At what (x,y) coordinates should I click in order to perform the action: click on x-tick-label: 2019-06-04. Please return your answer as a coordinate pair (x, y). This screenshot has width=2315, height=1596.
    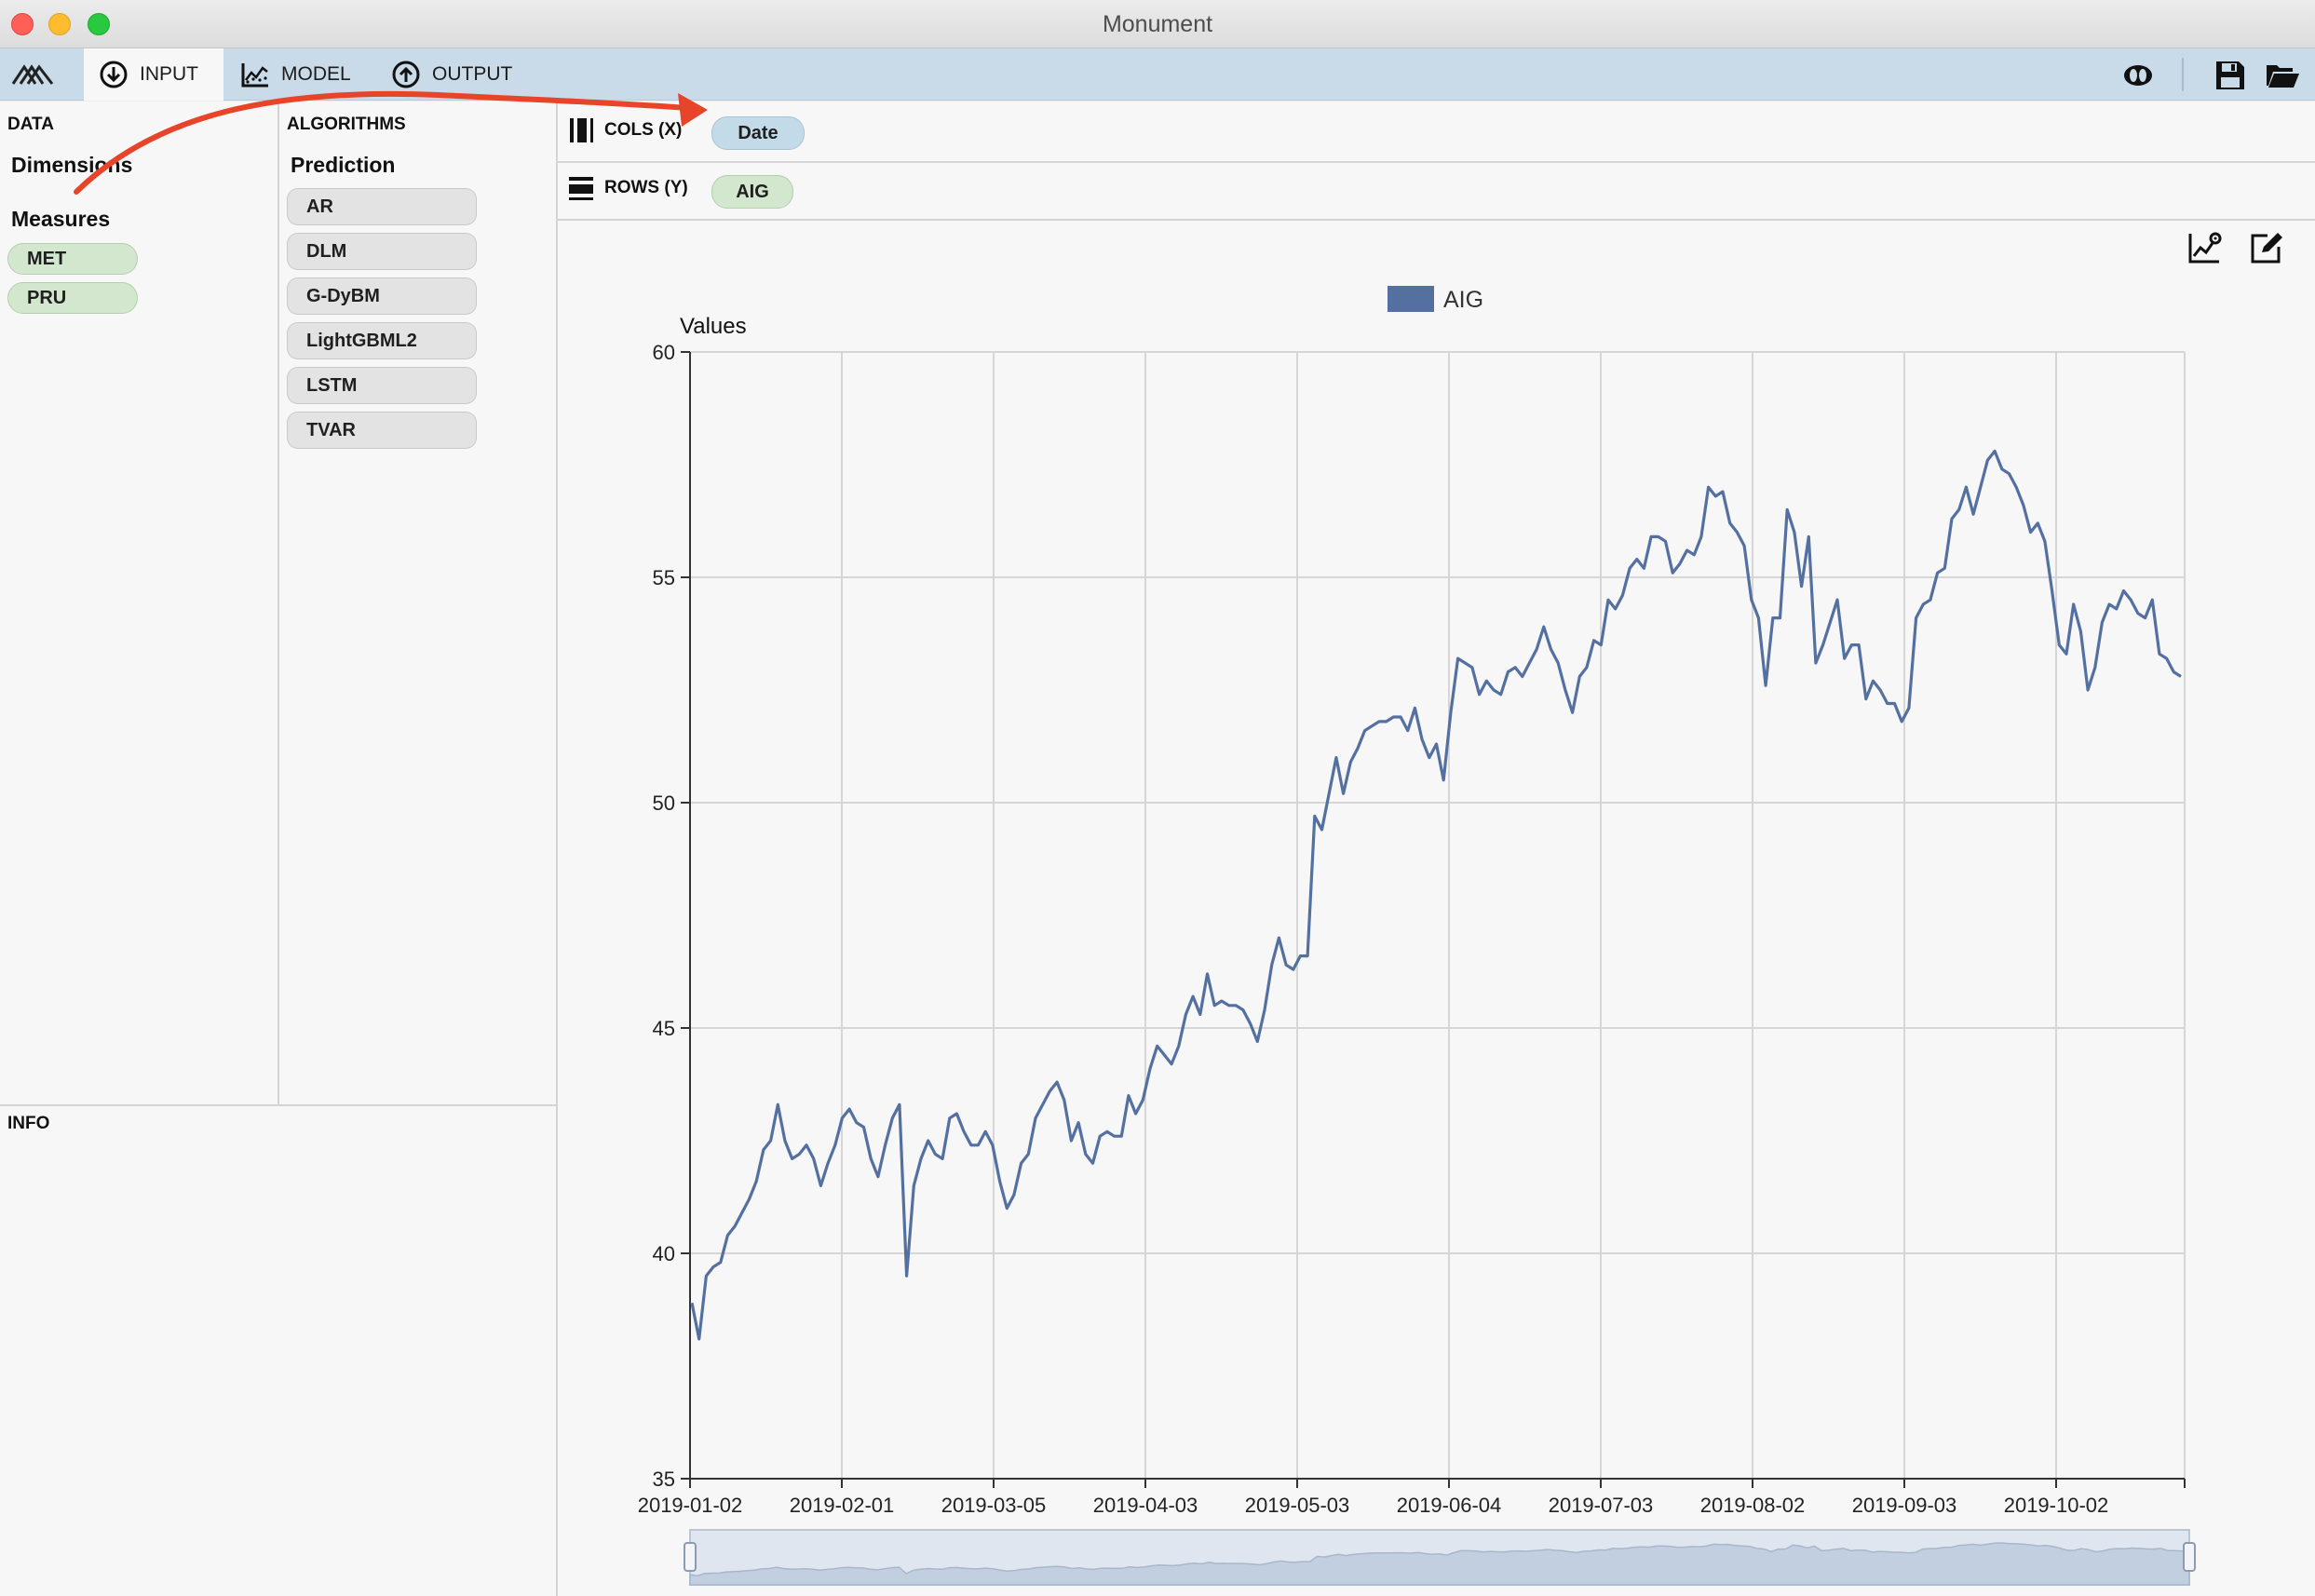
    Looking at the image, I should click on (1449, 1505).